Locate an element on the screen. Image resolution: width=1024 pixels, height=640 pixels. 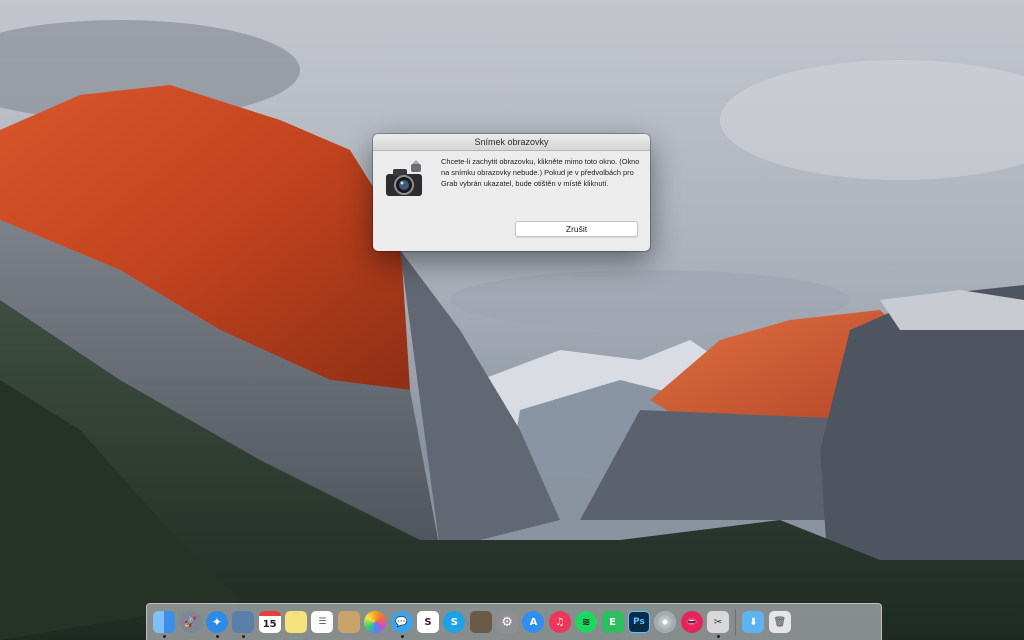
dock: 🚀 ✦ 15 ☰ 💬 S S ⚙ A ♫ ≋ E Ps 👄 ✂ ⬇ 🗑 is located at coordinates (514, 621).